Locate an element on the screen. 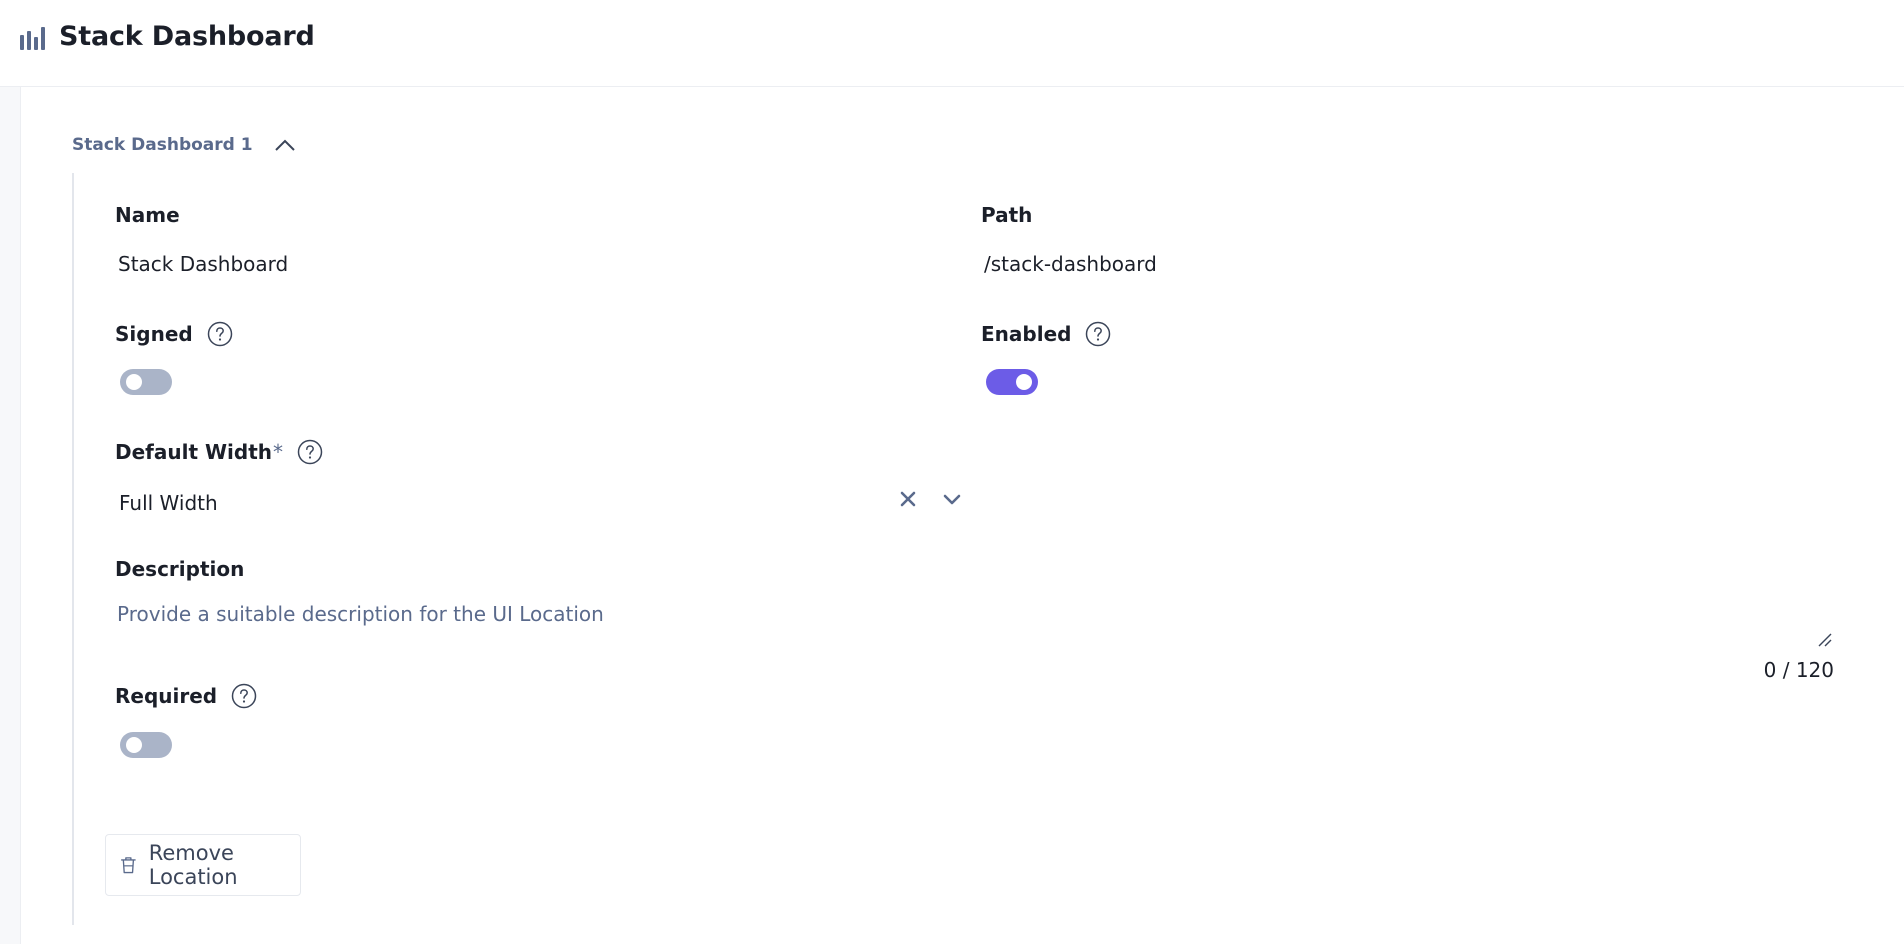 Image resolution: width=1904 pixels, height=944 pixels. description-label: Description is located at coordinates (179, 569).